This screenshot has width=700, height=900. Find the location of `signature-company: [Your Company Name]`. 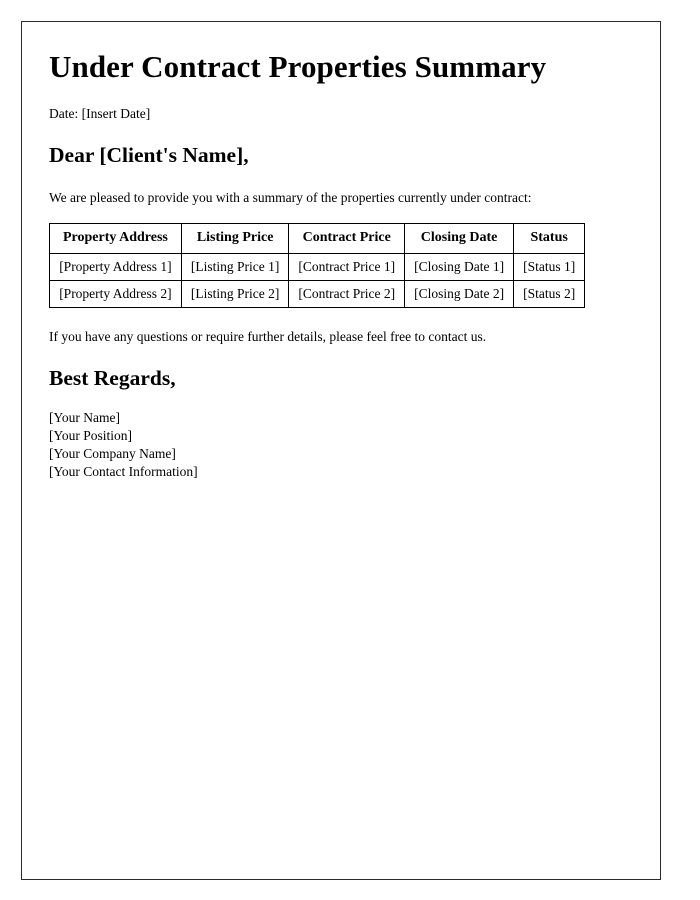

signature-company: [Your Company Name] is located at coordinates (112, 453).